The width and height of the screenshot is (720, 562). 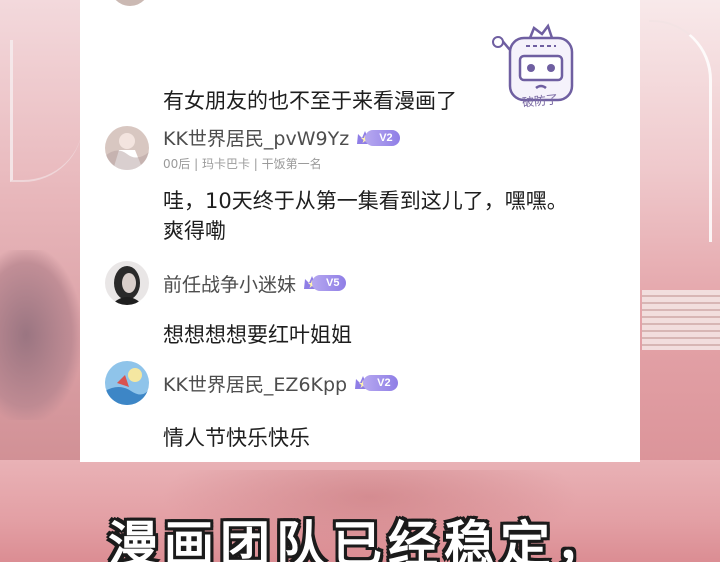 I want to click on level-badge: V5, so click(x=324, y=283).